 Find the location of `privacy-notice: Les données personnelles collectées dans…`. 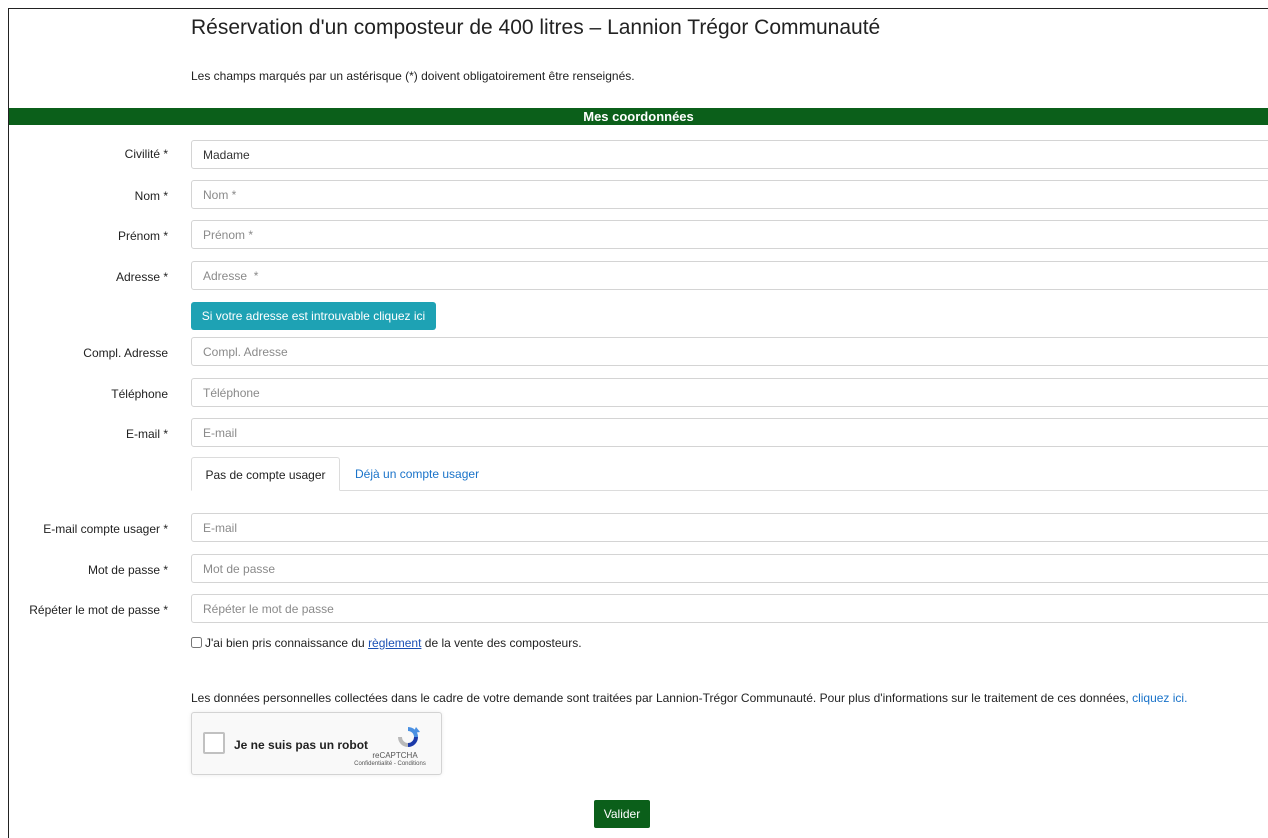

privacy-notice: Les données personnelles collectées dans… is located at coordinates (689, 698).